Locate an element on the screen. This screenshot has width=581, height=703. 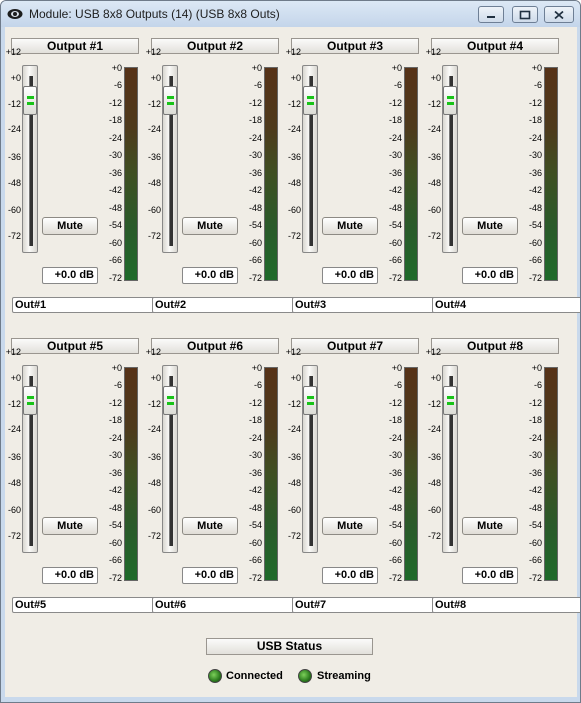
fader-scale-tick: +0 is located at coordinates (15, 378).